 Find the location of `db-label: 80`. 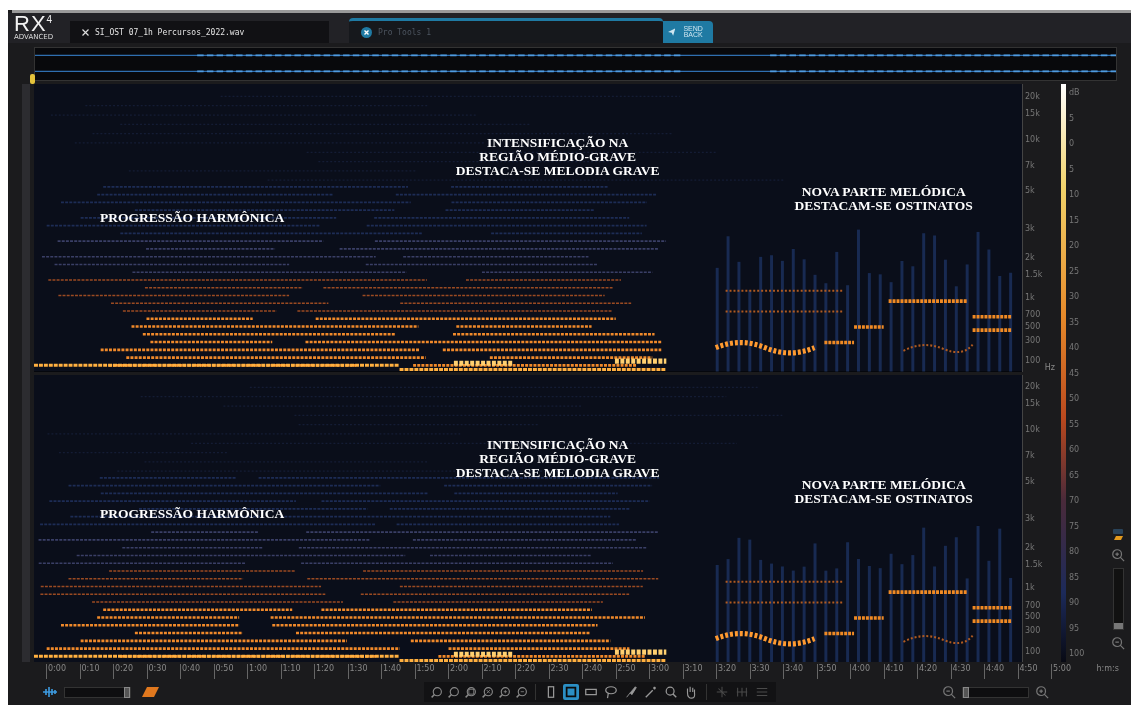

db-label: 80 is located at coordinates (1075, 551).